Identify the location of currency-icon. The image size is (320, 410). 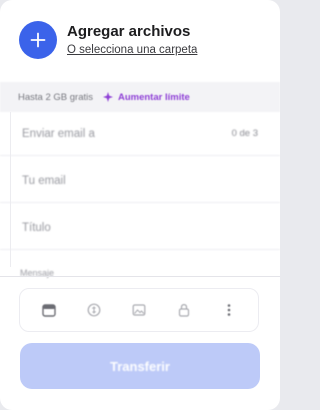
(94, 310).